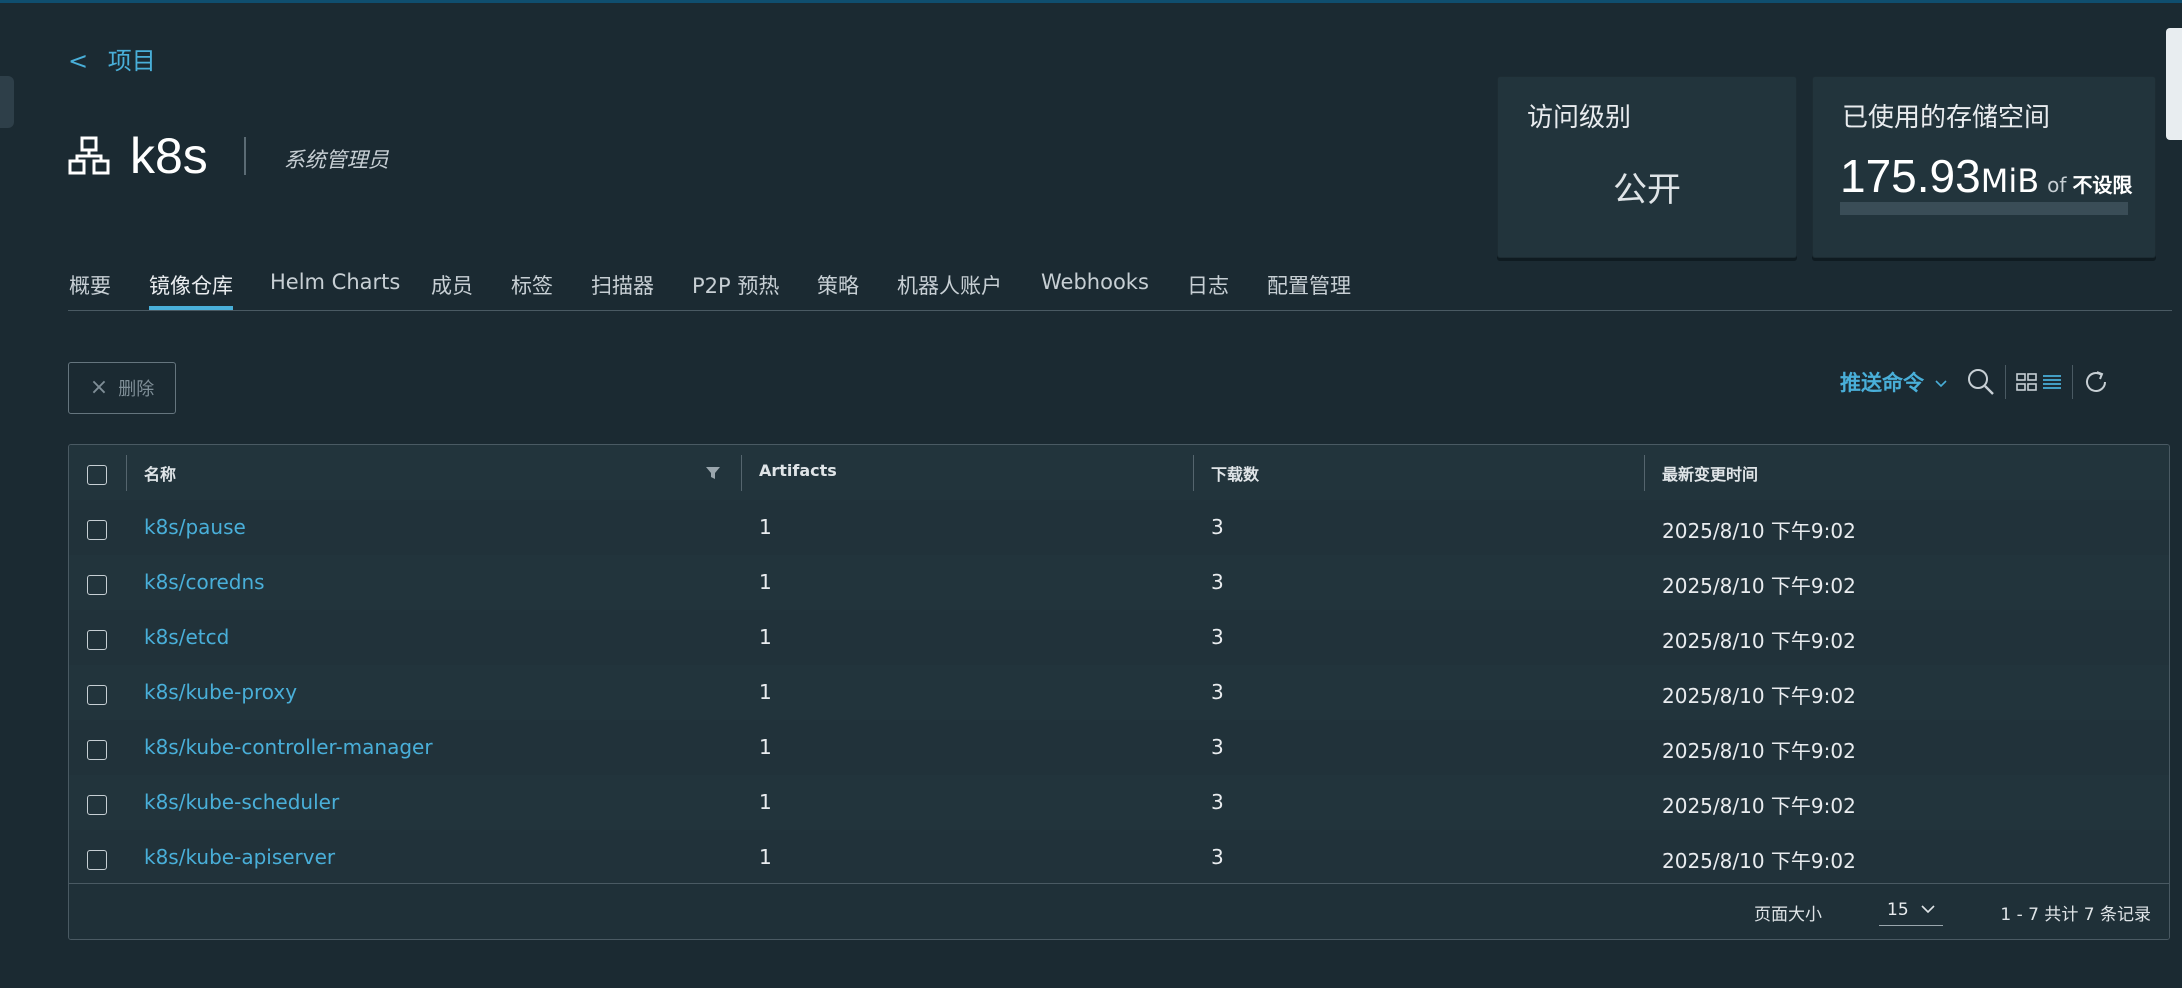 The image size is (2182, 988). I want to click on table-row: k8s/kube-scheduler 1 3 2025/8/10 下午9:02, so click(1119, 803).